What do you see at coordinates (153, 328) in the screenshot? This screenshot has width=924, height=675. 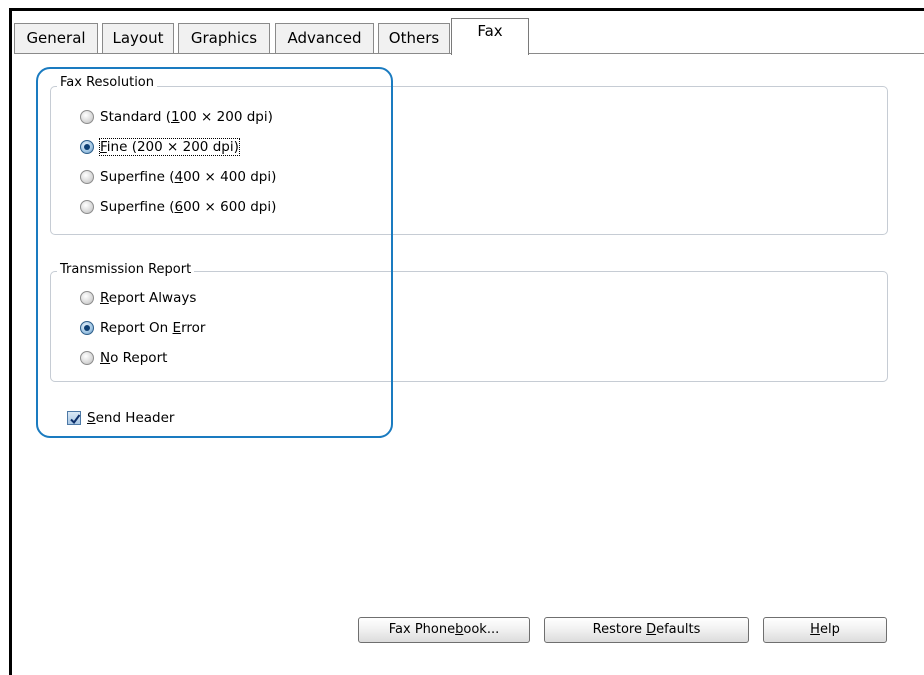 I see `radio-report-on-error-label: Report On Error` at bounding box center [153, 328].